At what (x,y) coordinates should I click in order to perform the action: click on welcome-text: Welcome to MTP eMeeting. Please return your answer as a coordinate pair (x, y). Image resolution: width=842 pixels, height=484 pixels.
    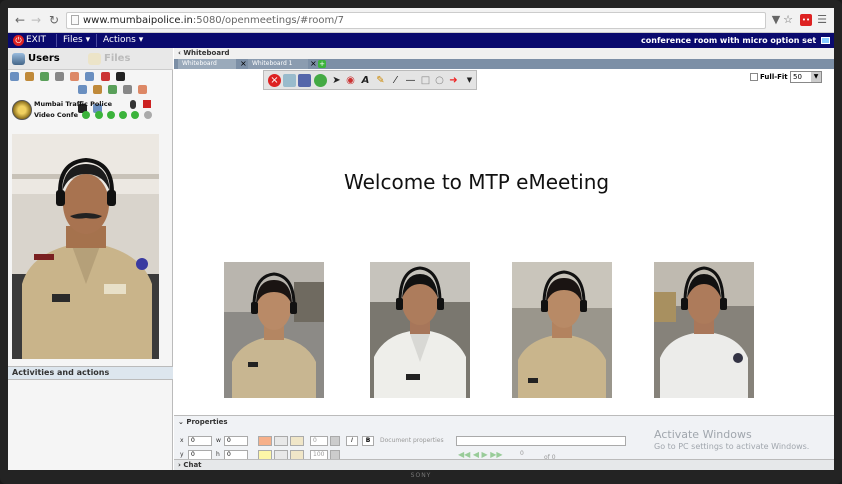
    Looking at the image, I should click on (477, 182).